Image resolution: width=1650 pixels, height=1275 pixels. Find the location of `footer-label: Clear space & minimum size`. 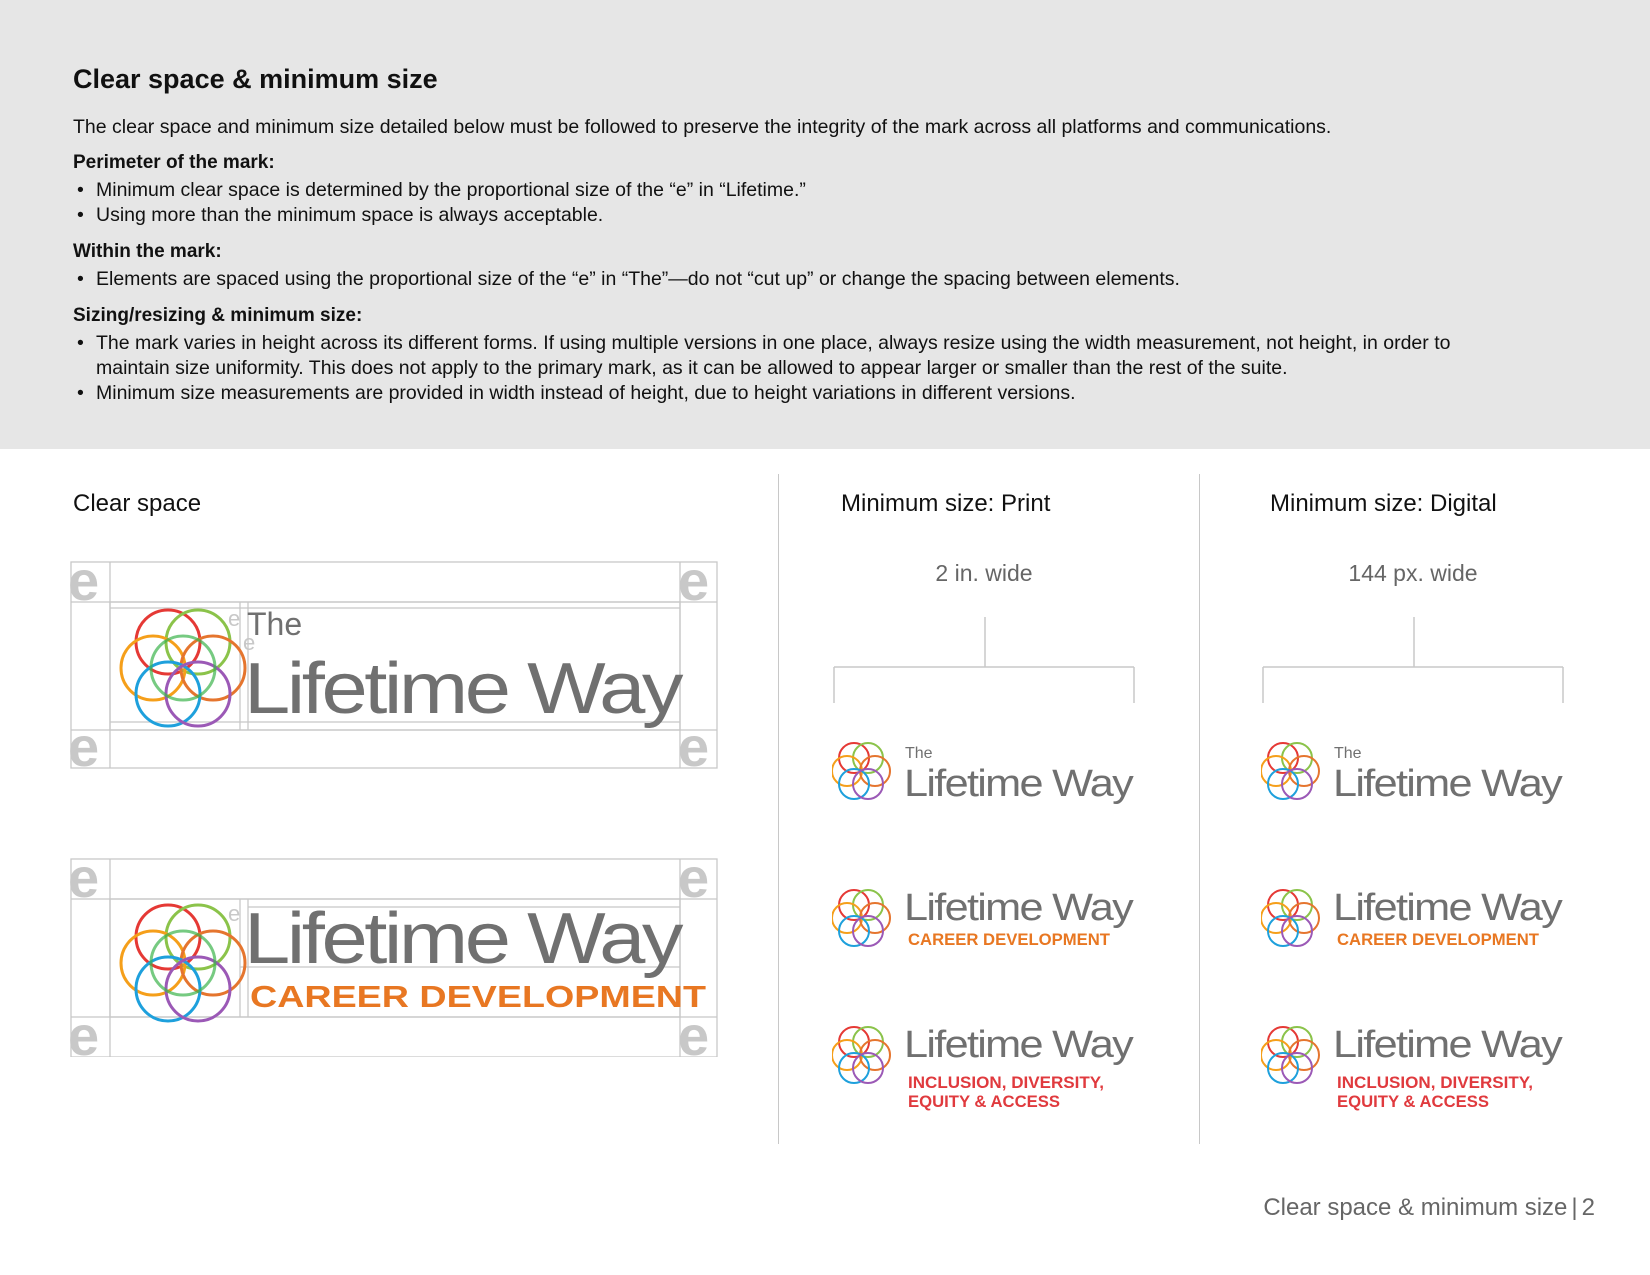

footer-label: Clear space & minimum size is located at coordinates (1415, 1207).